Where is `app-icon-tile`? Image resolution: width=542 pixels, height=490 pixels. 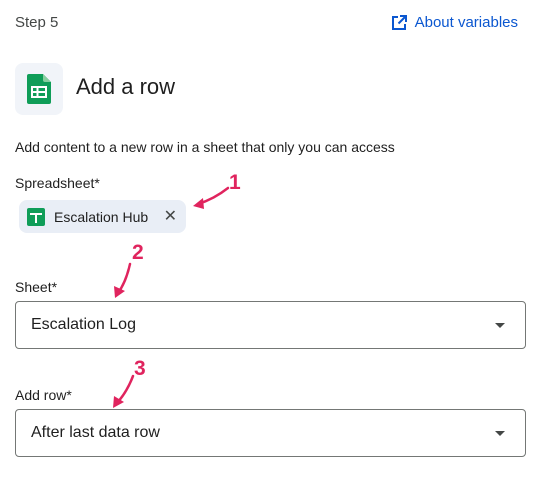
app-icon-tile is located at coordinates (39, 89).